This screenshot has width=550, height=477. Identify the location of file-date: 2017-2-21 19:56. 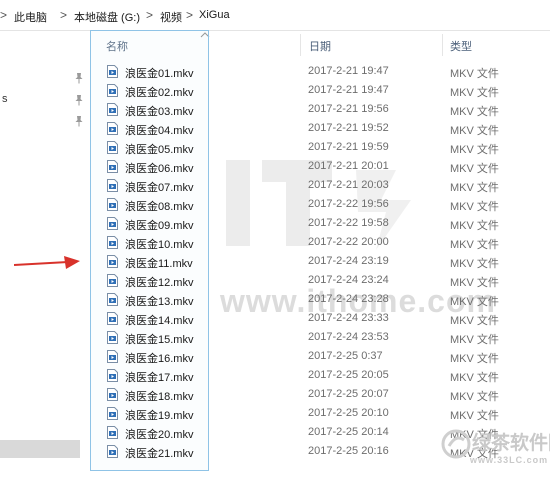
(348, 109).